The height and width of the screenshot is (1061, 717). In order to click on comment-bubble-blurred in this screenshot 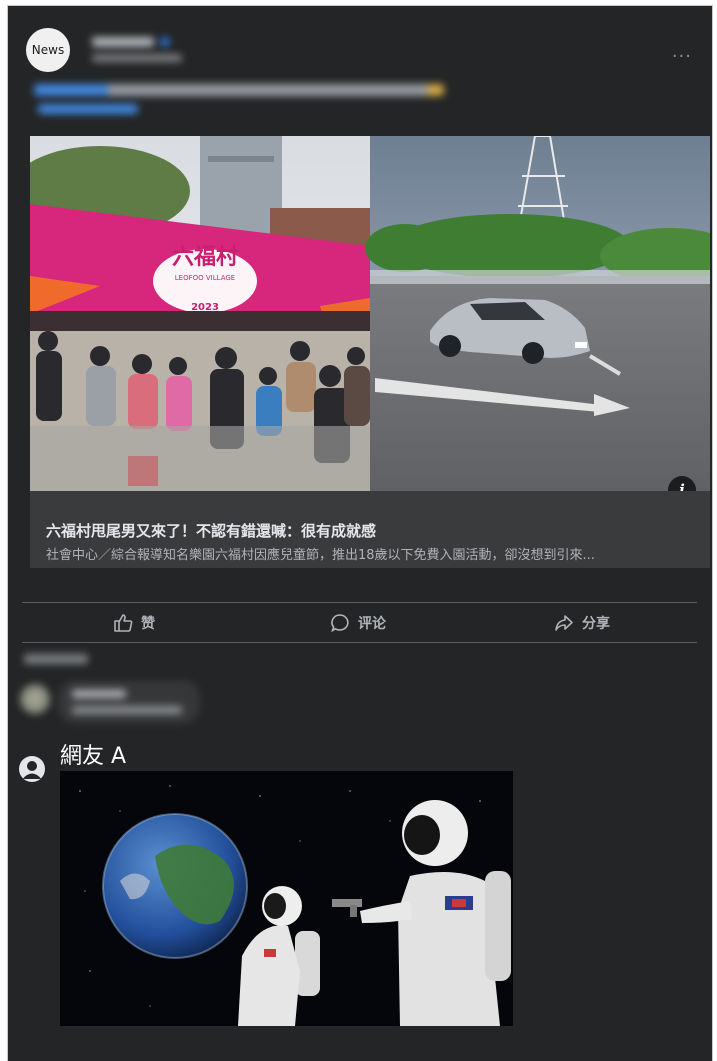, I will do `click(129, 702)`.